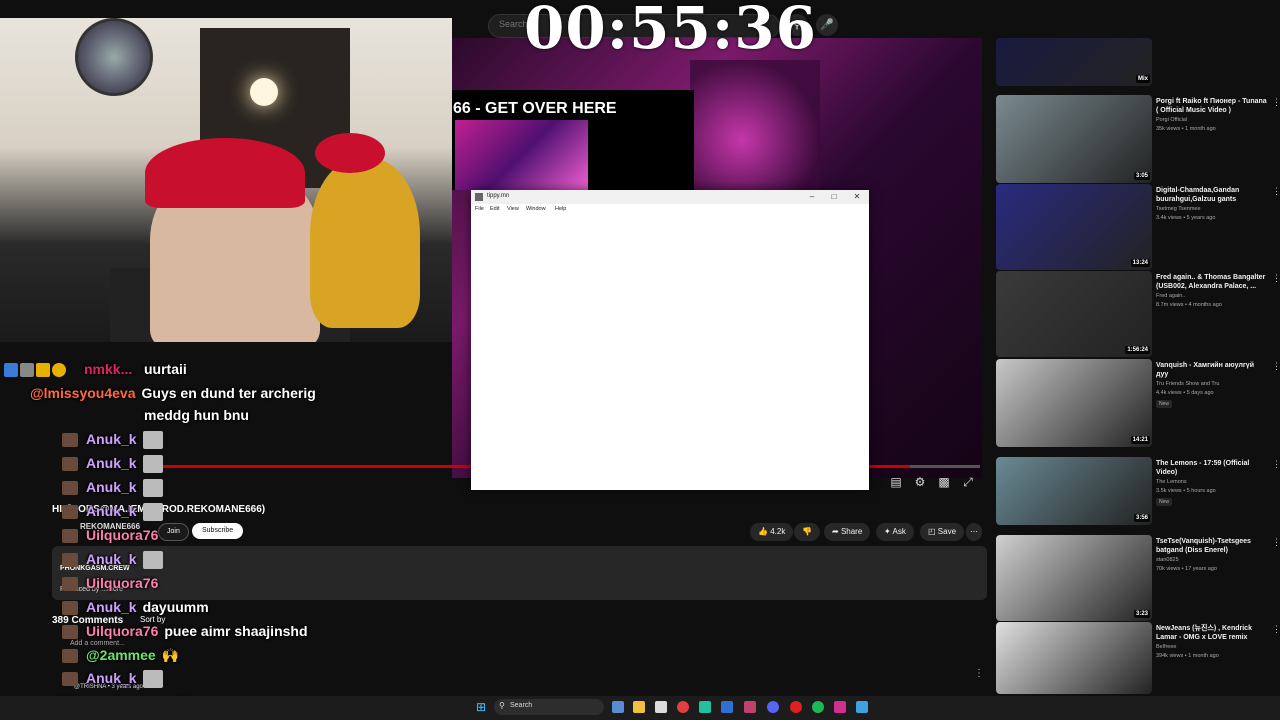 The height and width of the screenshot is (720, 1280). Describe the element at coordinates (236, 631) in the screenshot. I see `chat-message-text: puee aimr shaajinshd` at that location.